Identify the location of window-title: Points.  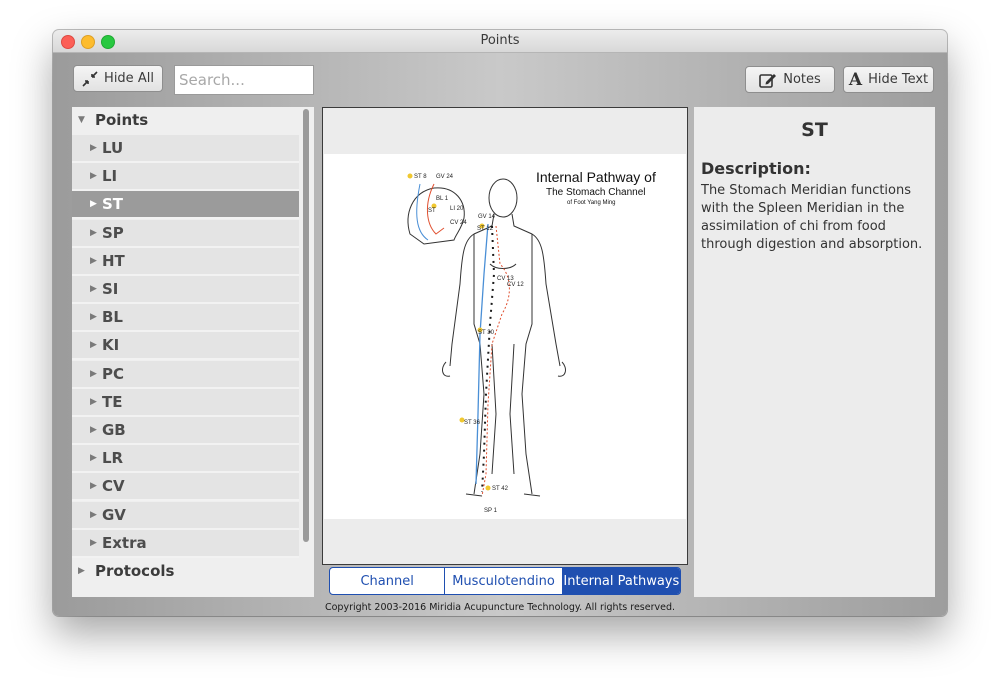
(500, 40).